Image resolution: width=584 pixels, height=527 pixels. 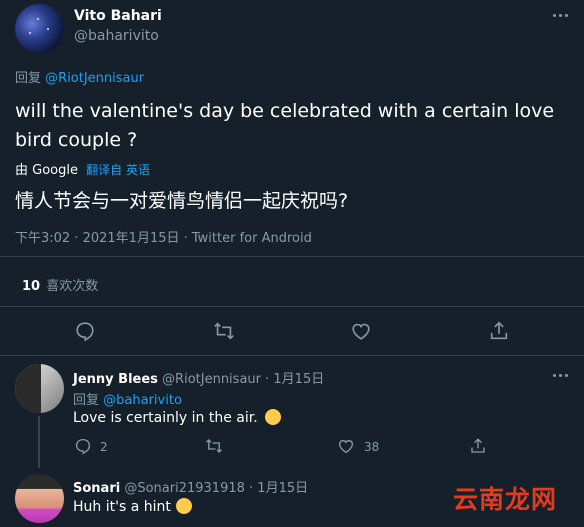 What do you see at coordinates (122, 507) in the screenshot?
I see `reply-text-content: Huh it's a hint` at bounding box center [122, 507].